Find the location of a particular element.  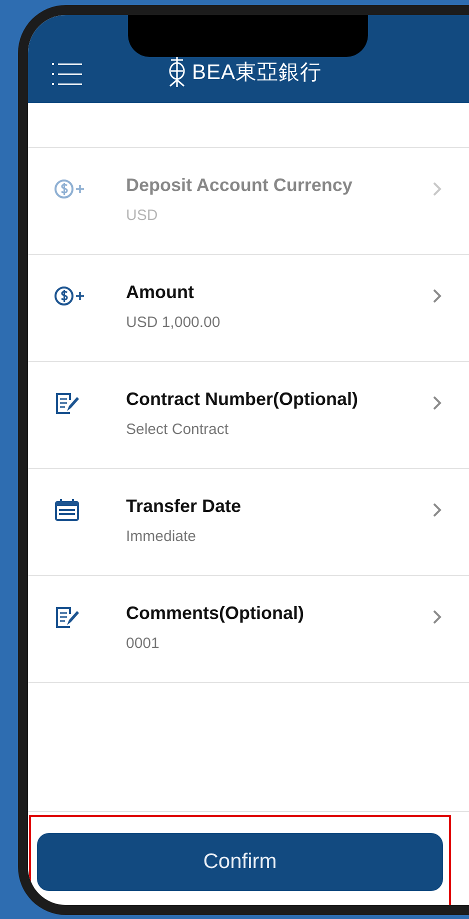

brand-name: BEA東亞銀行 is located at coordinates (257, 72).